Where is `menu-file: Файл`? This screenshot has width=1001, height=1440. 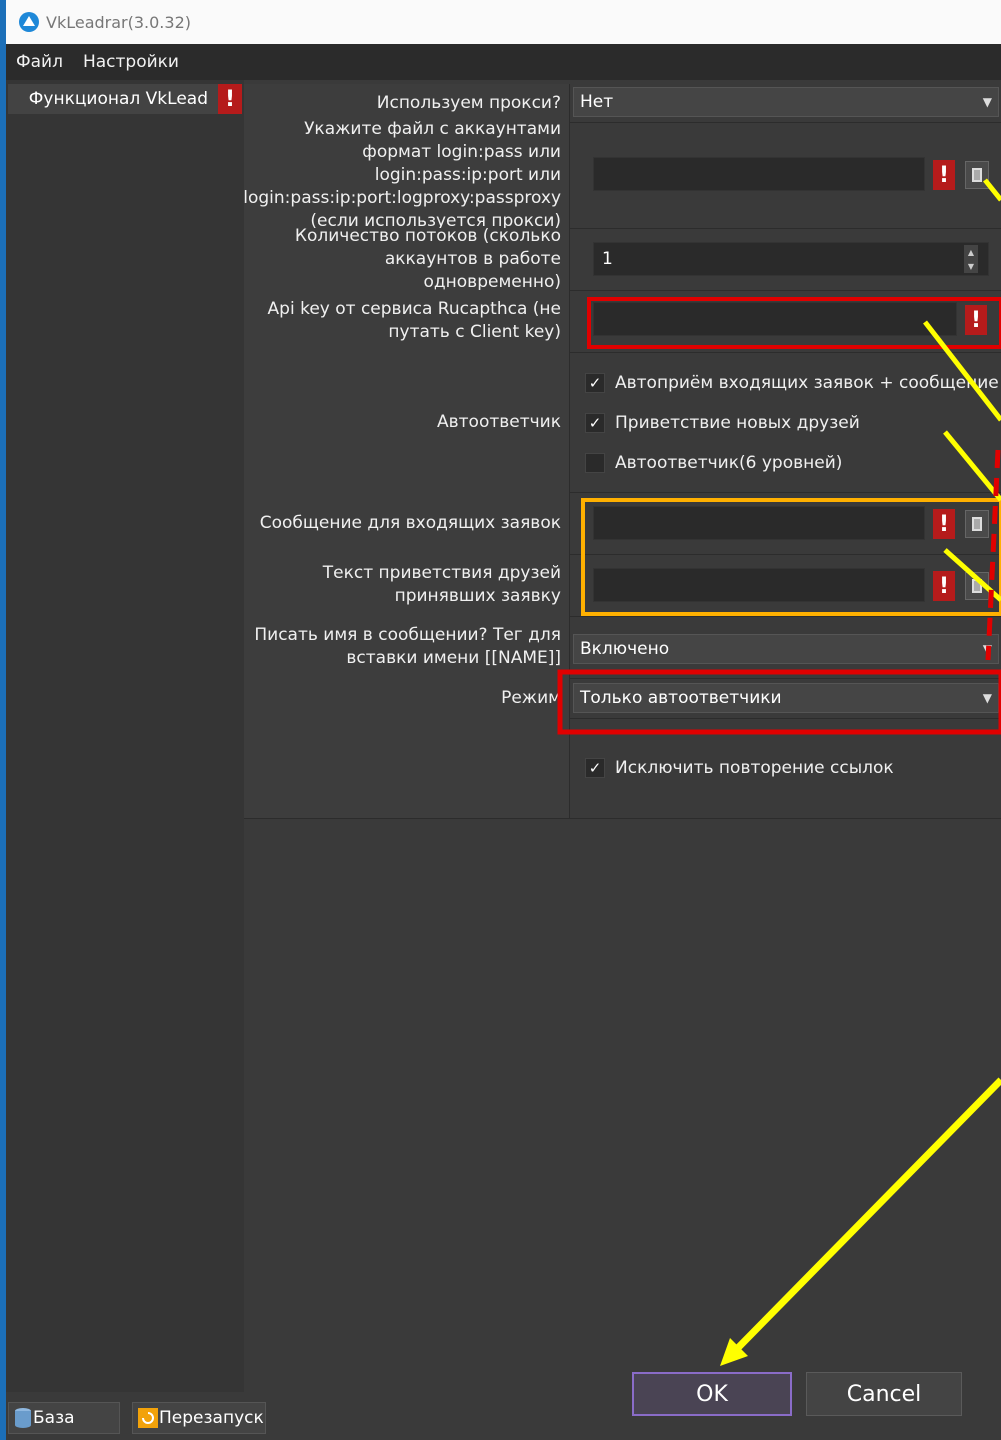 menu-file: Файл is located at coordinates (39, 62).